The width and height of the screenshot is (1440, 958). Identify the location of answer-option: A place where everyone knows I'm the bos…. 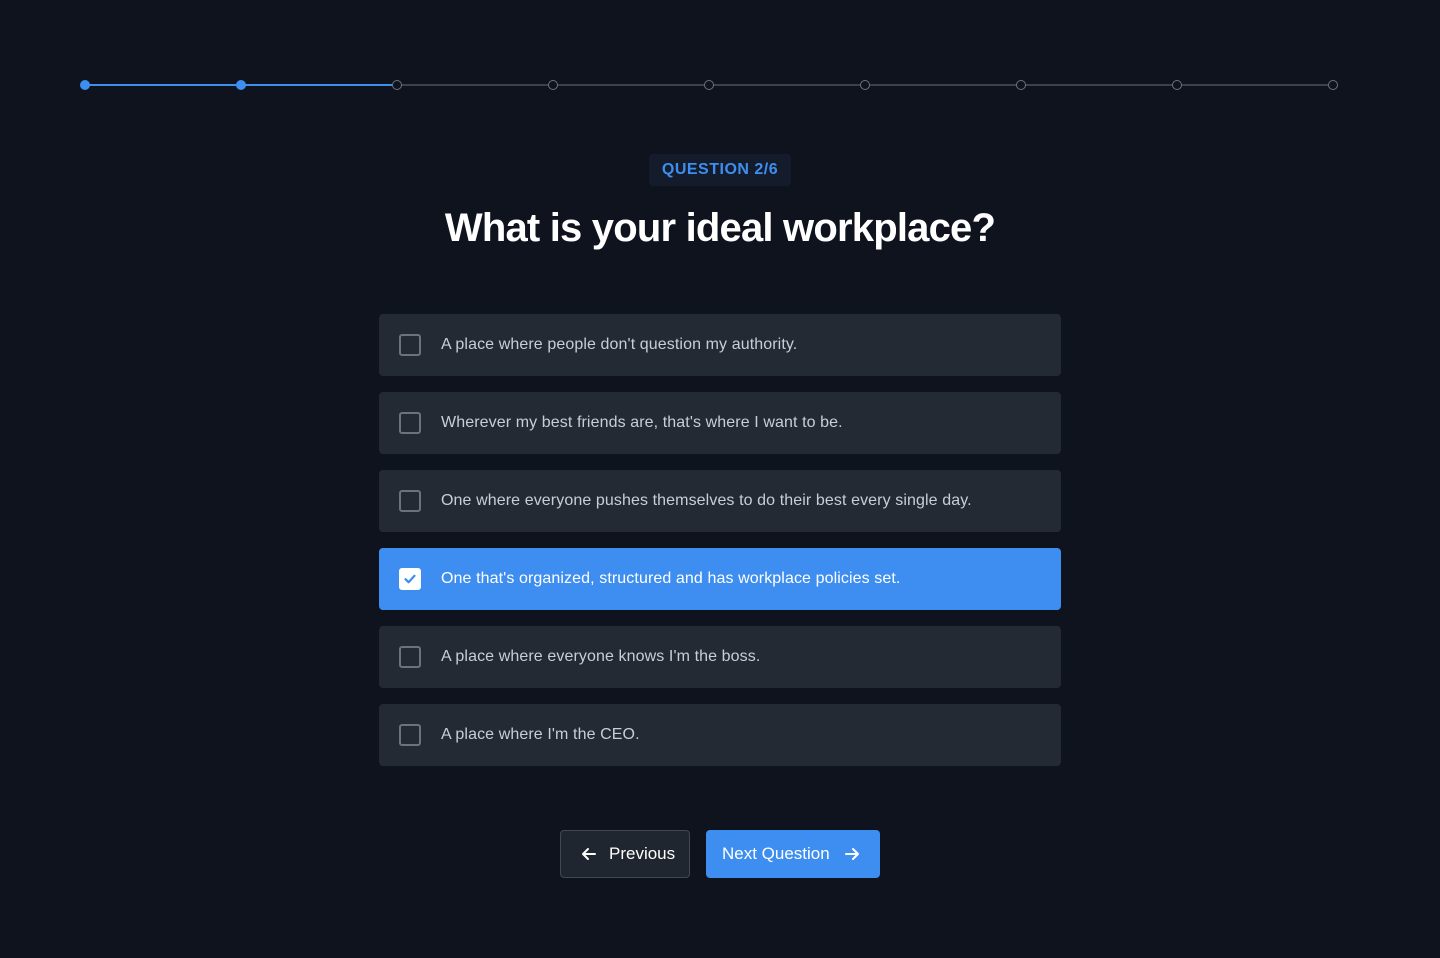
(720, 657).